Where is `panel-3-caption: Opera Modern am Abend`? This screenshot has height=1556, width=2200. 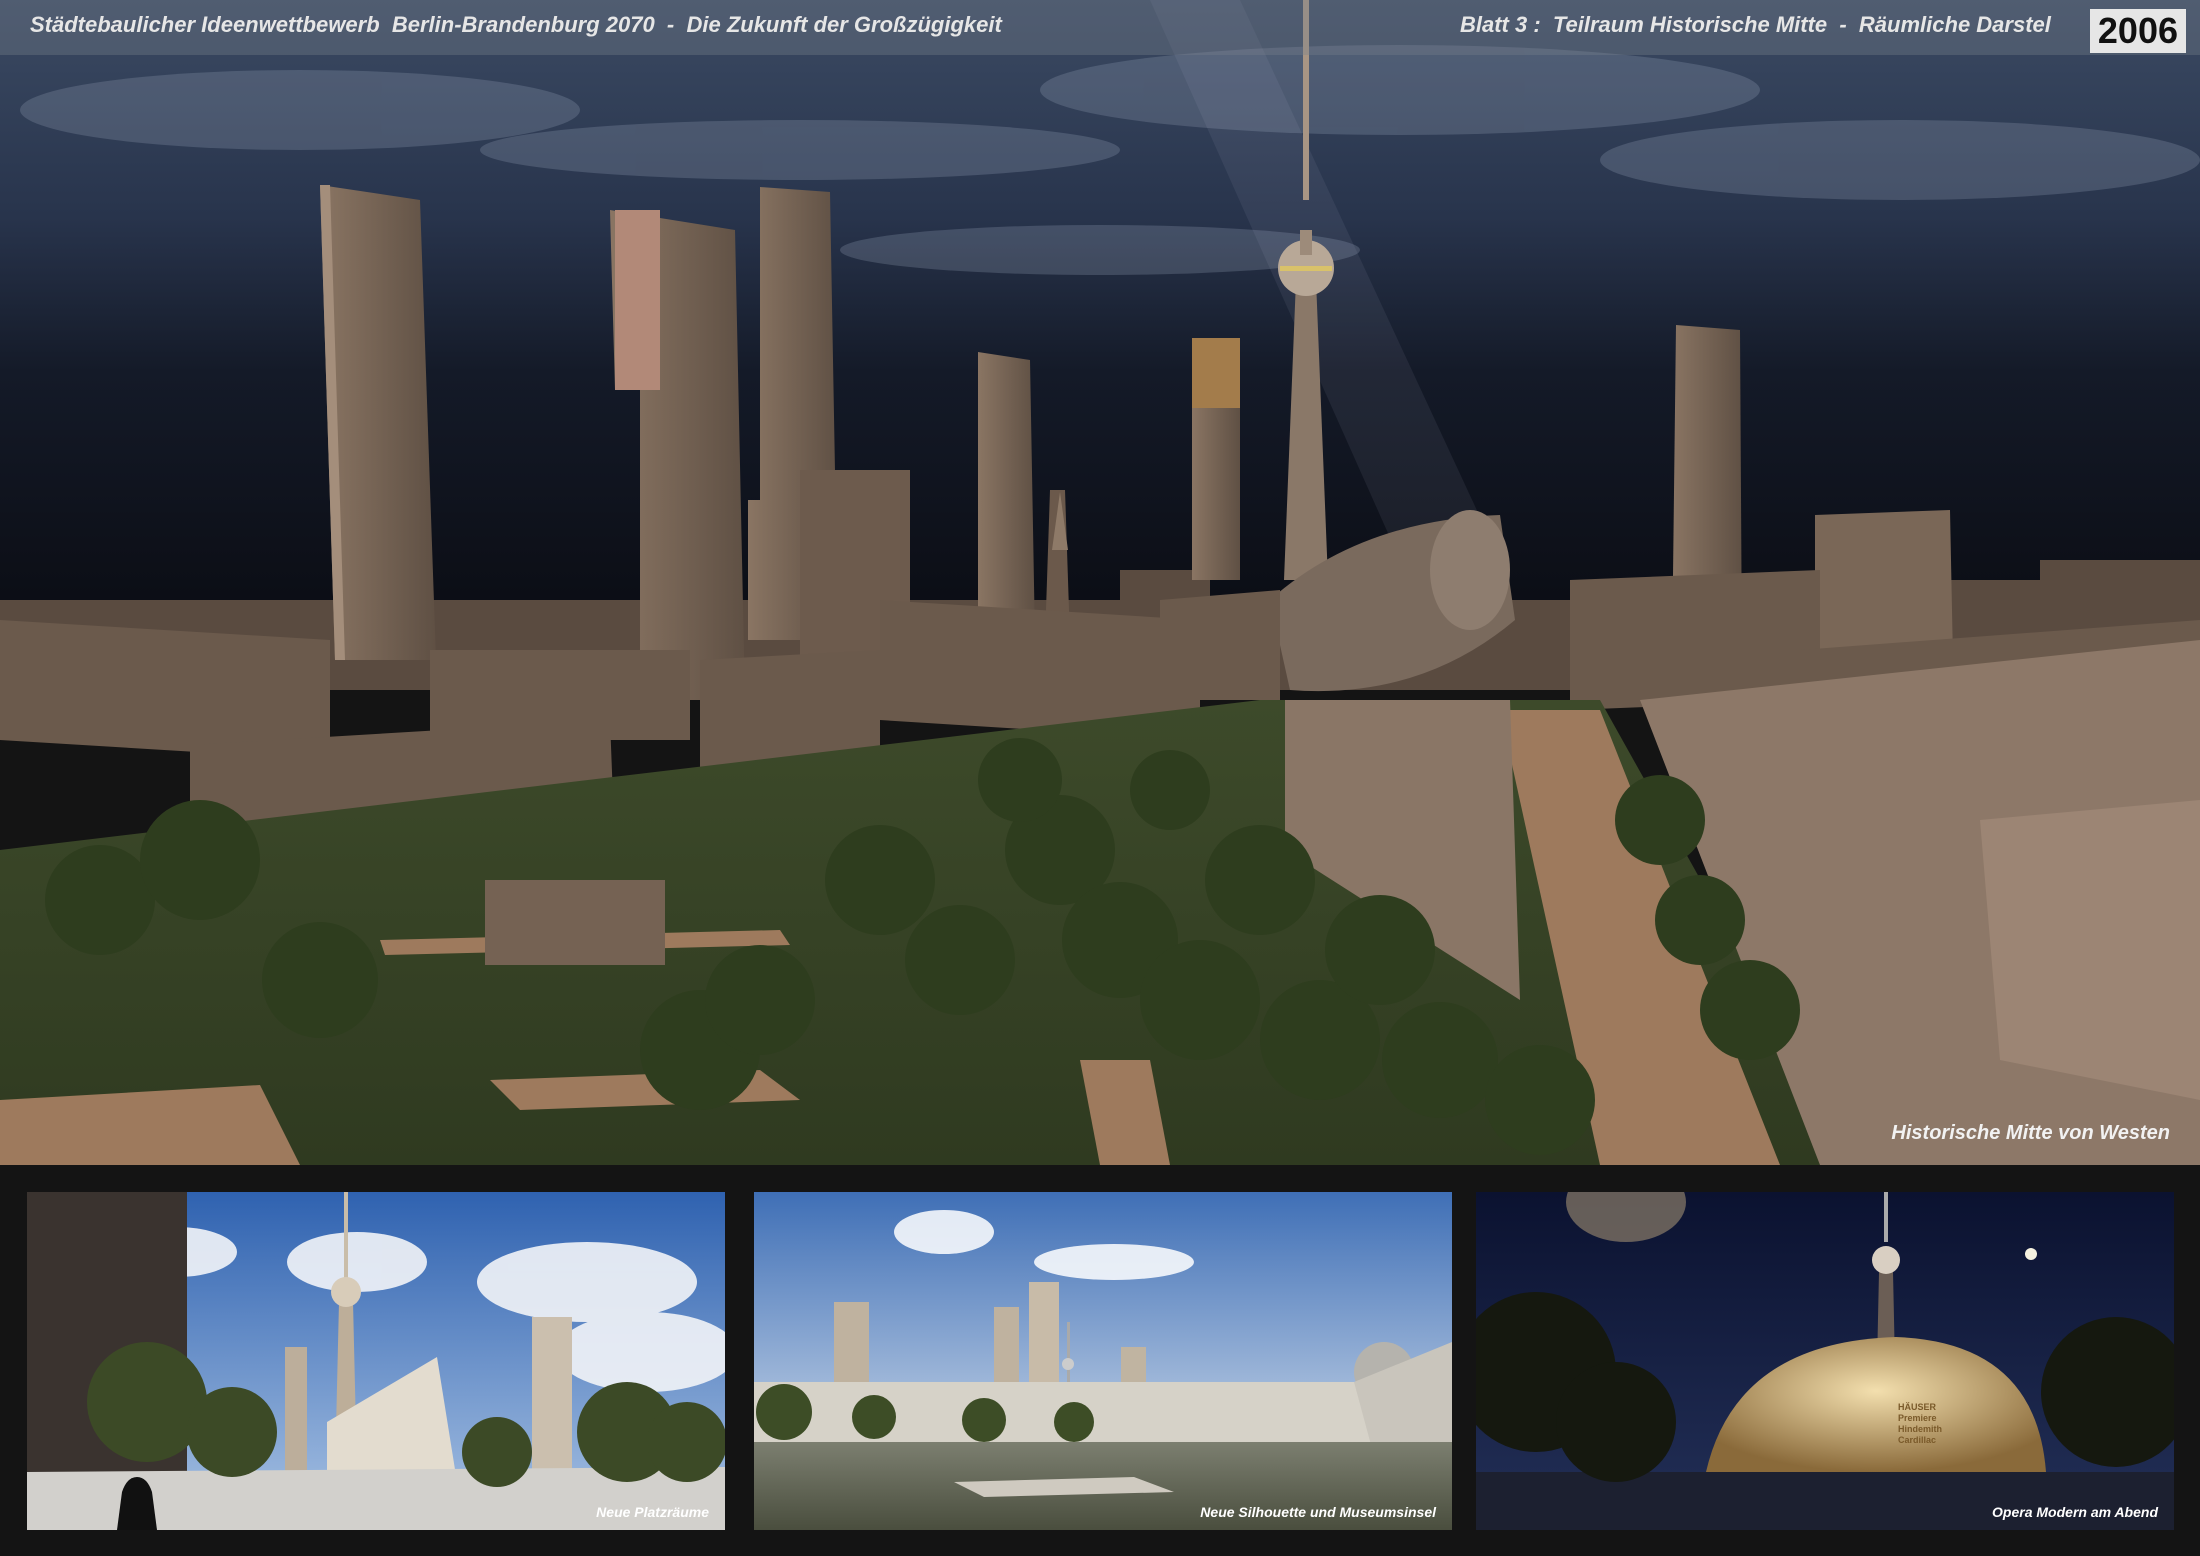 panel-3-caption: Opera Modern am Abend is located at coordinates (2075, 1512).